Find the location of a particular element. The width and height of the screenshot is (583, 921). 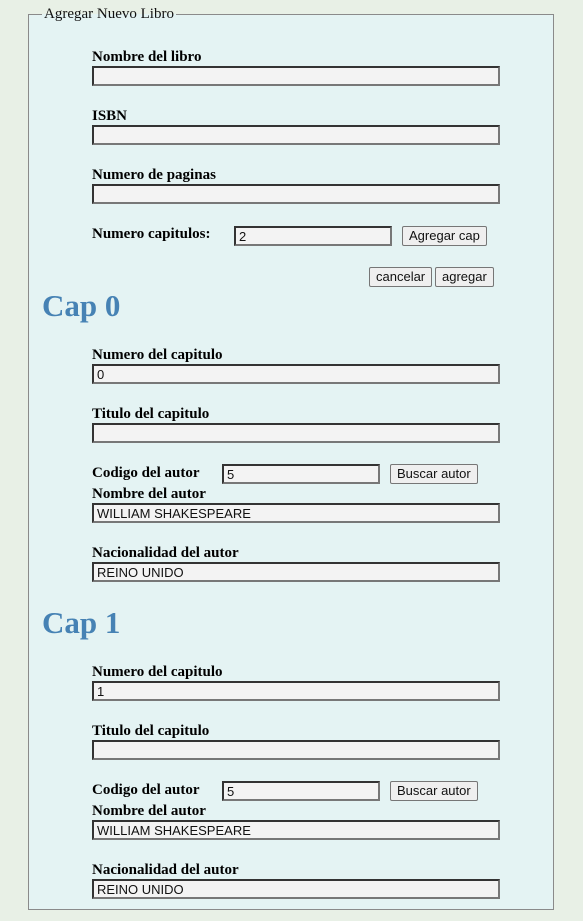

pages-input is located at coordinates (296, 194).